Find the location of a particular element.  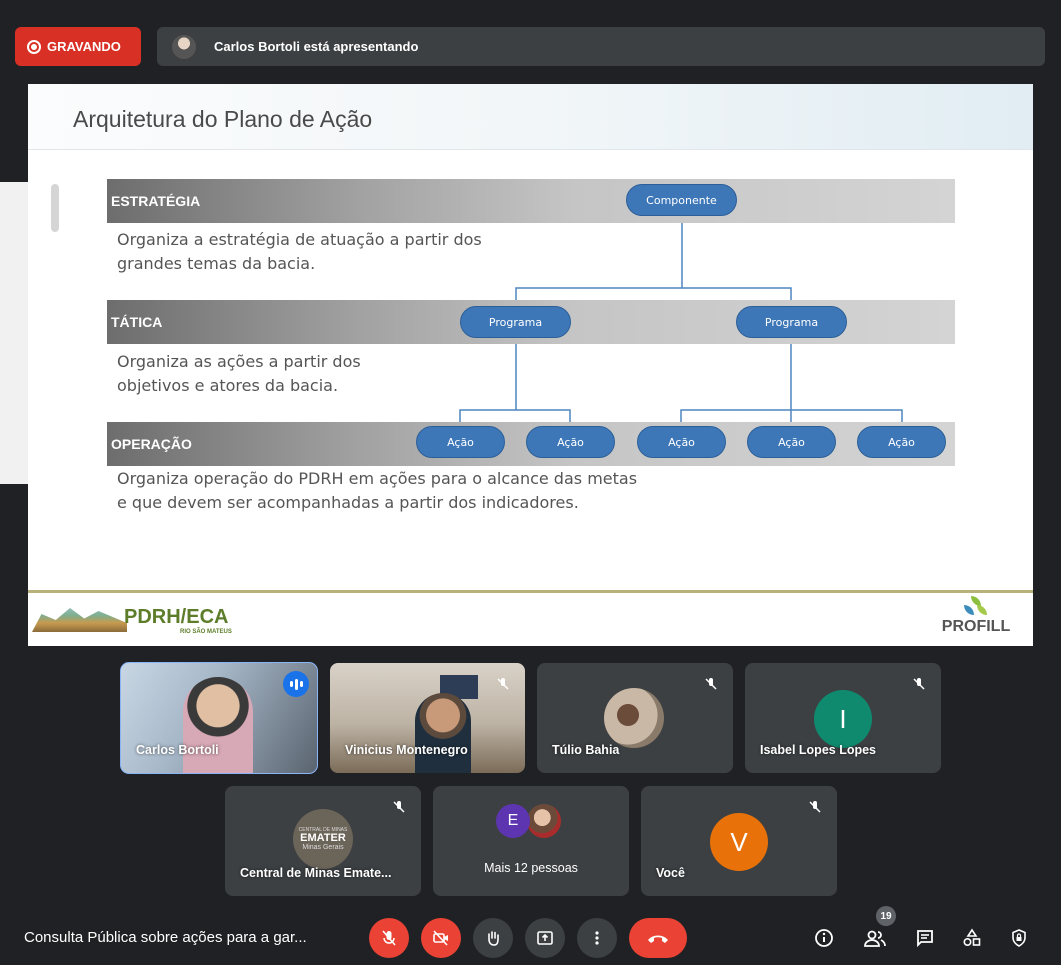

camera-toggle-button is located at coordinates (441, 938).